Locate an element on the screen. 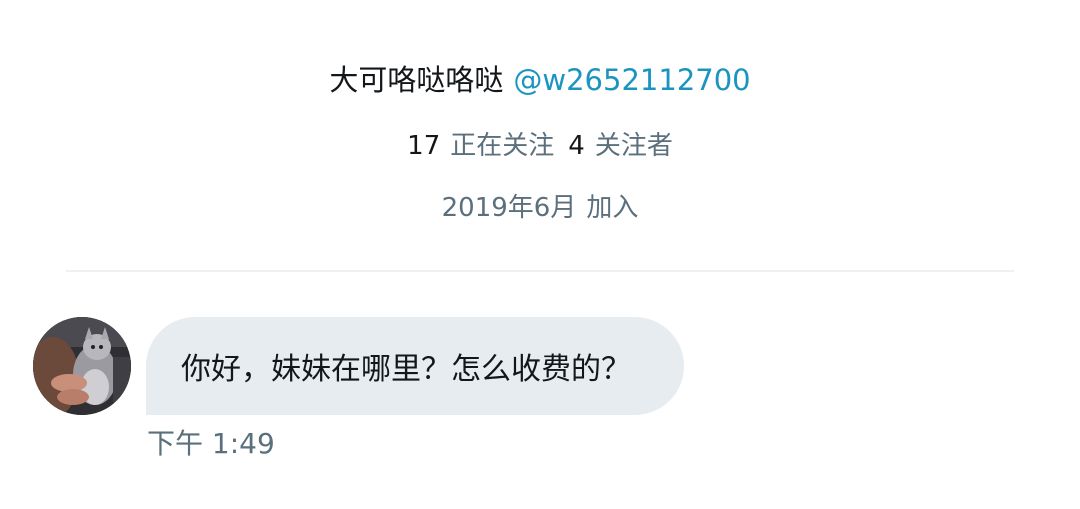 This screenshot has width=1080, height=509. message-timestamp: 下午 1:49 is located at coordinates (211, 443).